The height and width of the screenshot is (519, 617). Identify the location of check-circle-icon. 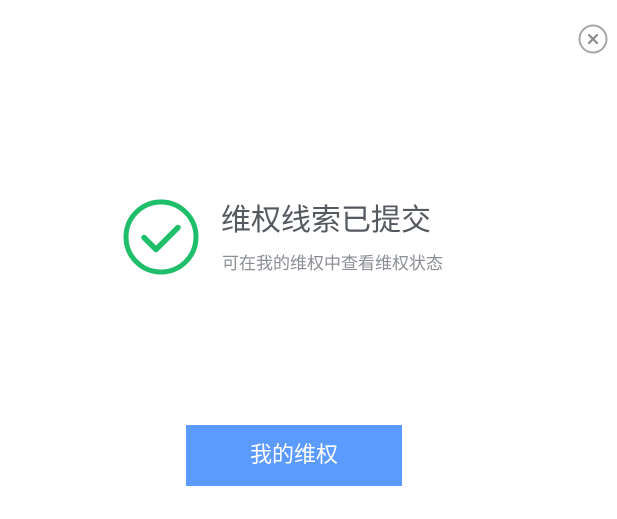
(161, 237).